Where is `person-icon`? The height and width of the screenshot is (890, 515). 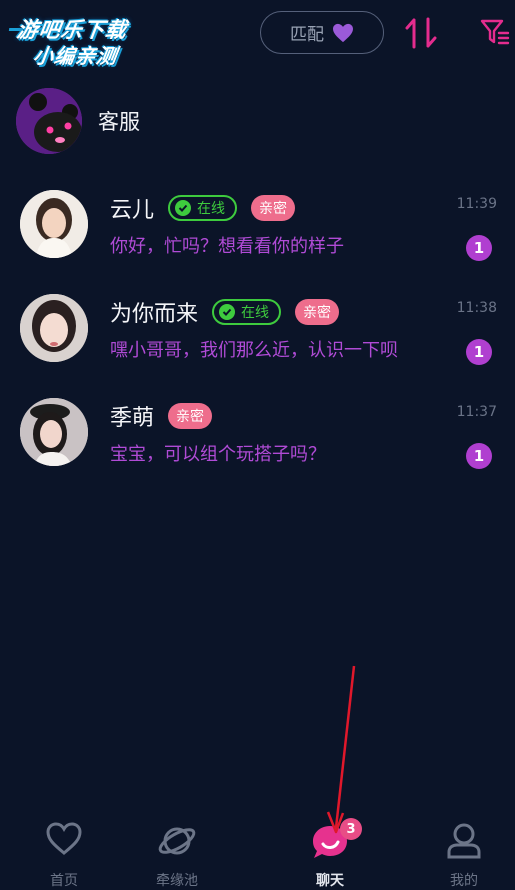
person-icon is located at coordinates (464, 841).